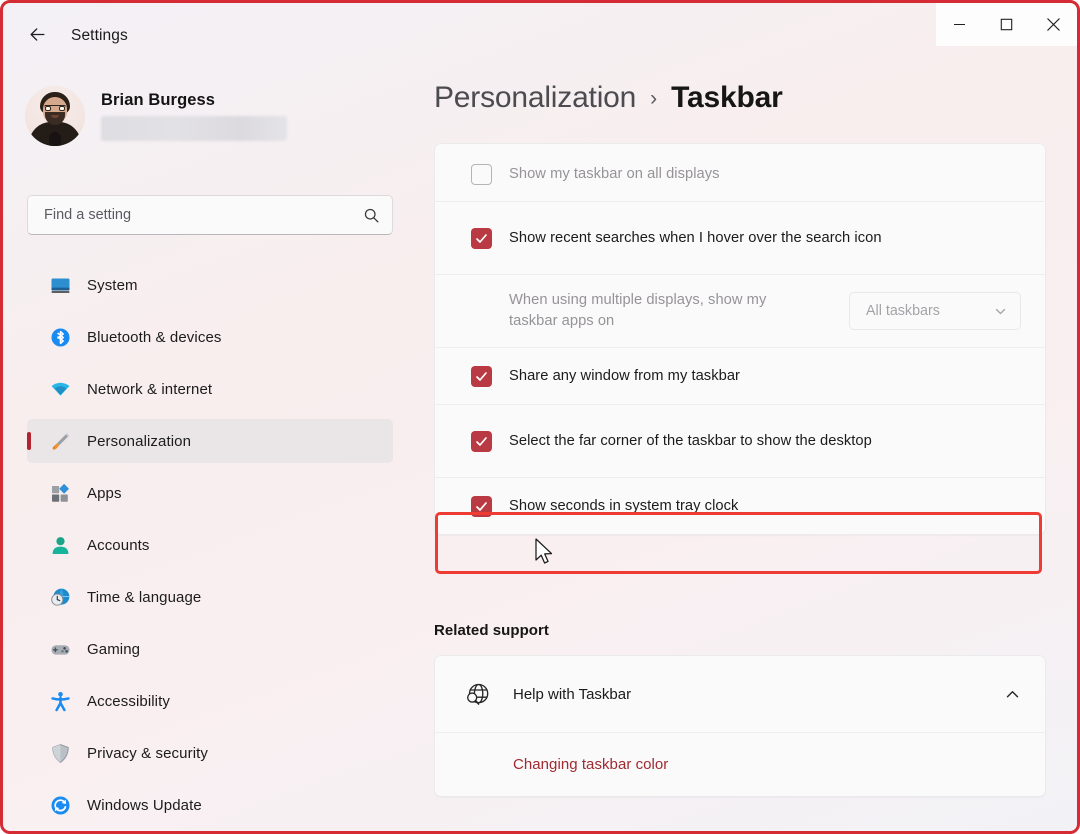  I want to click on checkbox-select-far-corner, so click(481, 441).